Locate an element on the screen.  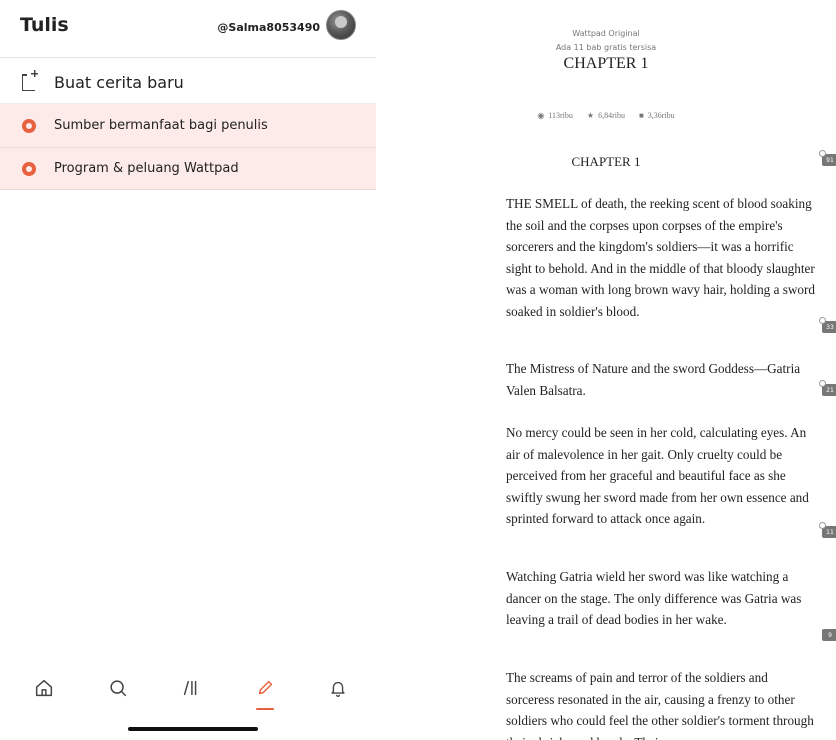
page-title: Tulis is located at coordinates (44, 25).